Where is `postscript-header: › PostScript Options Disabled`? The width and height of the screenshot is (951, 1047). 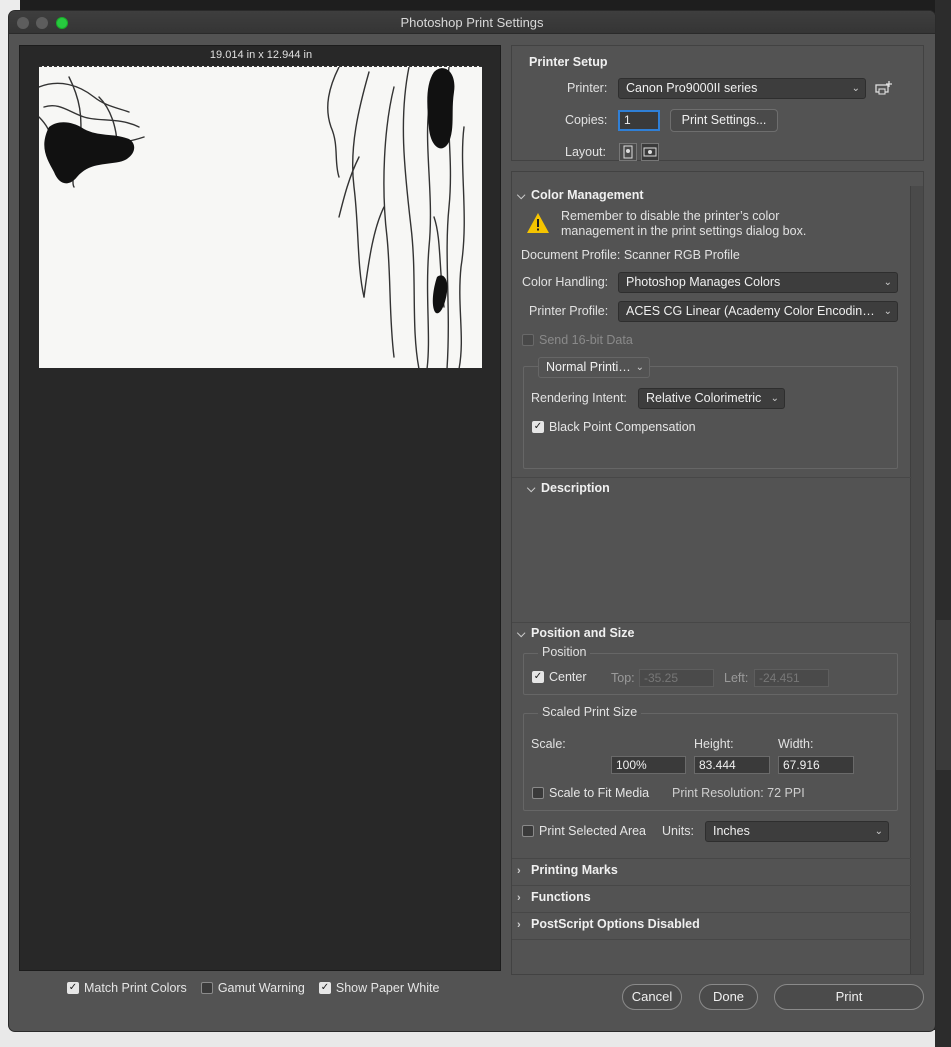 postscript-header: › PostScript Options Disabled is located at coordinates (608, 924).